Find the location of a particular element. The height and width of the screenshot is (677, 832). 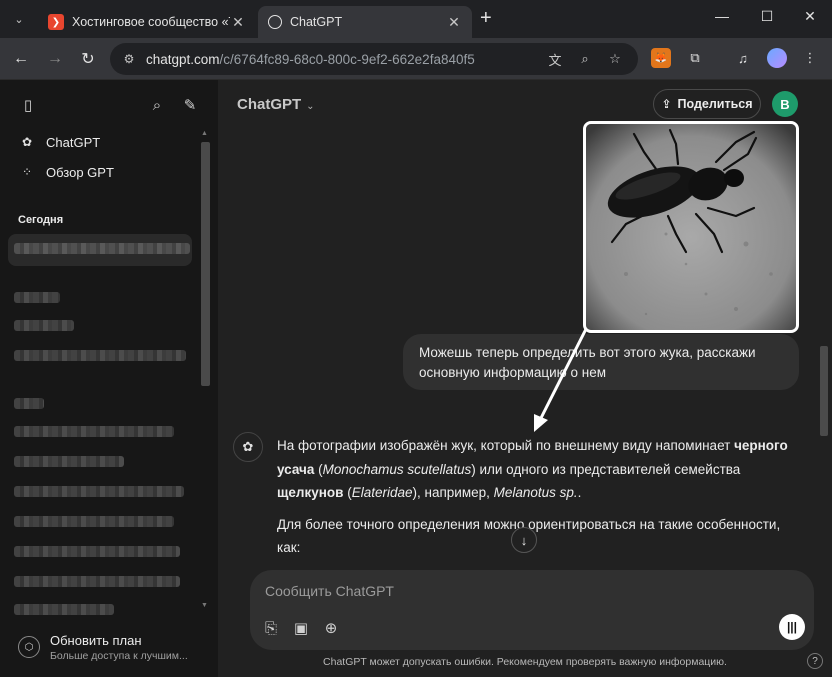

sidebar-item-explore-gpts: ⁘ Обзор GPT is located at coordinates (105, 172).